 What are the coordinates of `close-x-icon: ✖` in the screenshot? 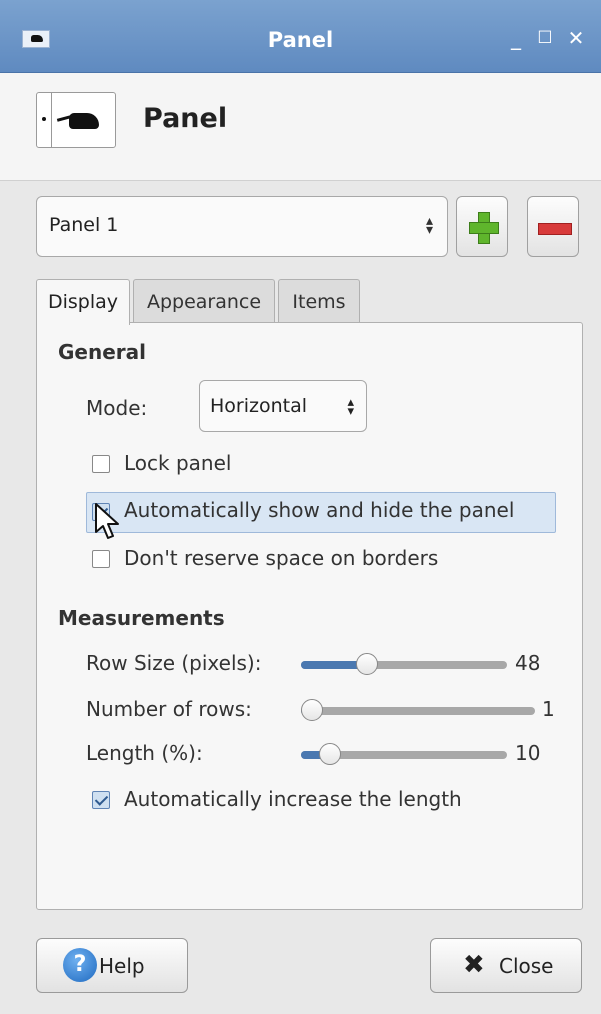 It's located at (474, 965).